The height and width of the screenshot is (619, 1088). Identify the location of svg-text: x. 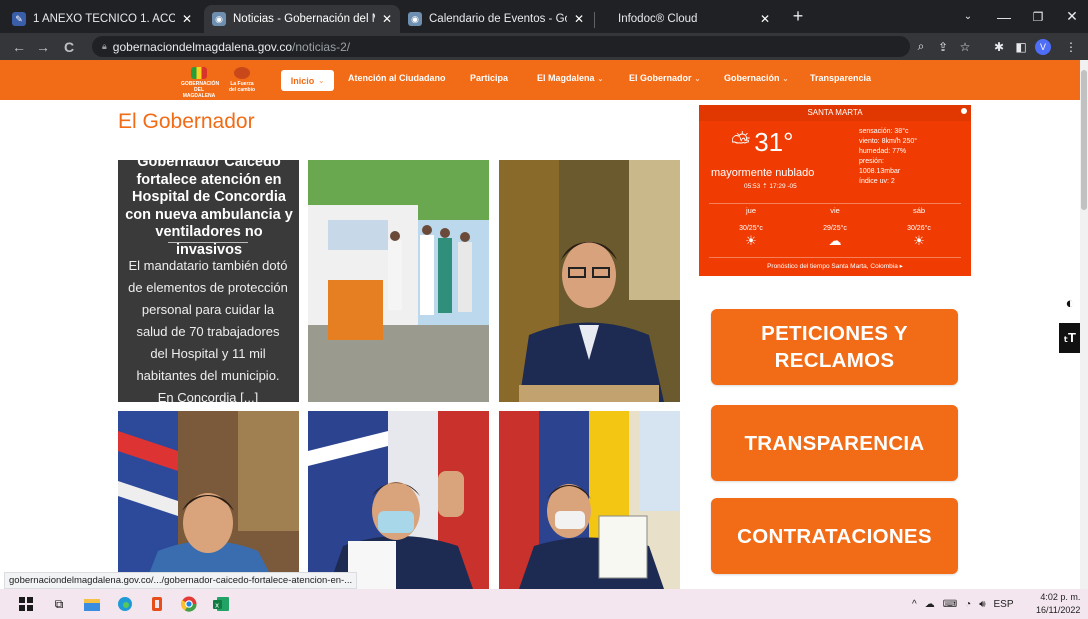
(217, 606).